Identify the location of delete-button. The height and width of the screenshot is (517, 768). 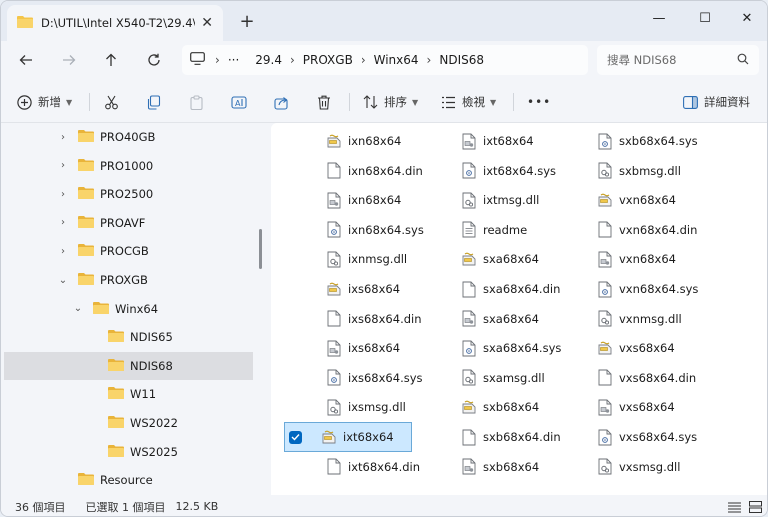
(324, 102).